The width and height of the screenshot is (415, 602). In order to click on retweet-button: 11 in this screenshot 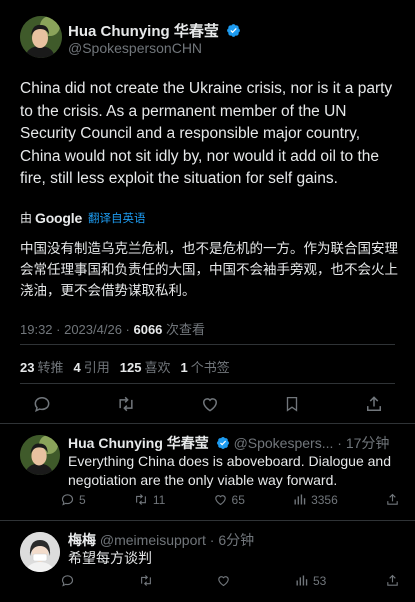, I will do `click(149, 499)`.